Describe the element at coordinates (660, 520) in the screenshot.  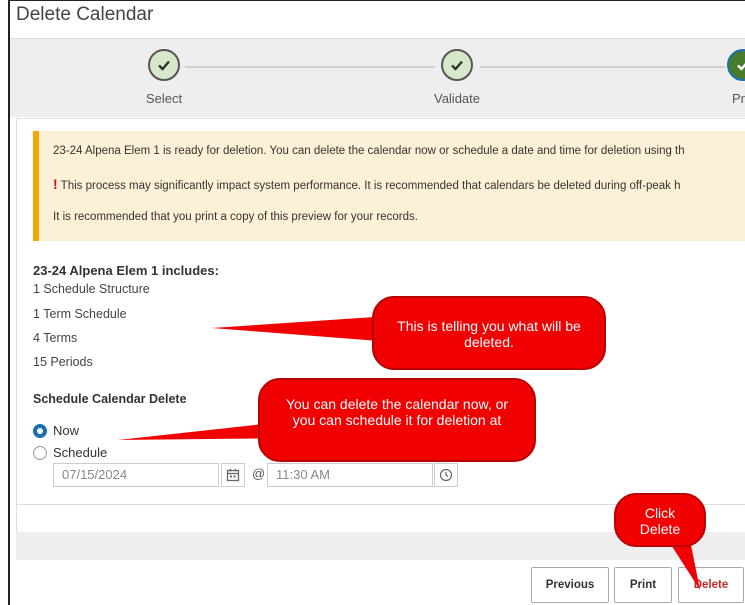
I see `callout-click-delete: Click Delete` at that location.